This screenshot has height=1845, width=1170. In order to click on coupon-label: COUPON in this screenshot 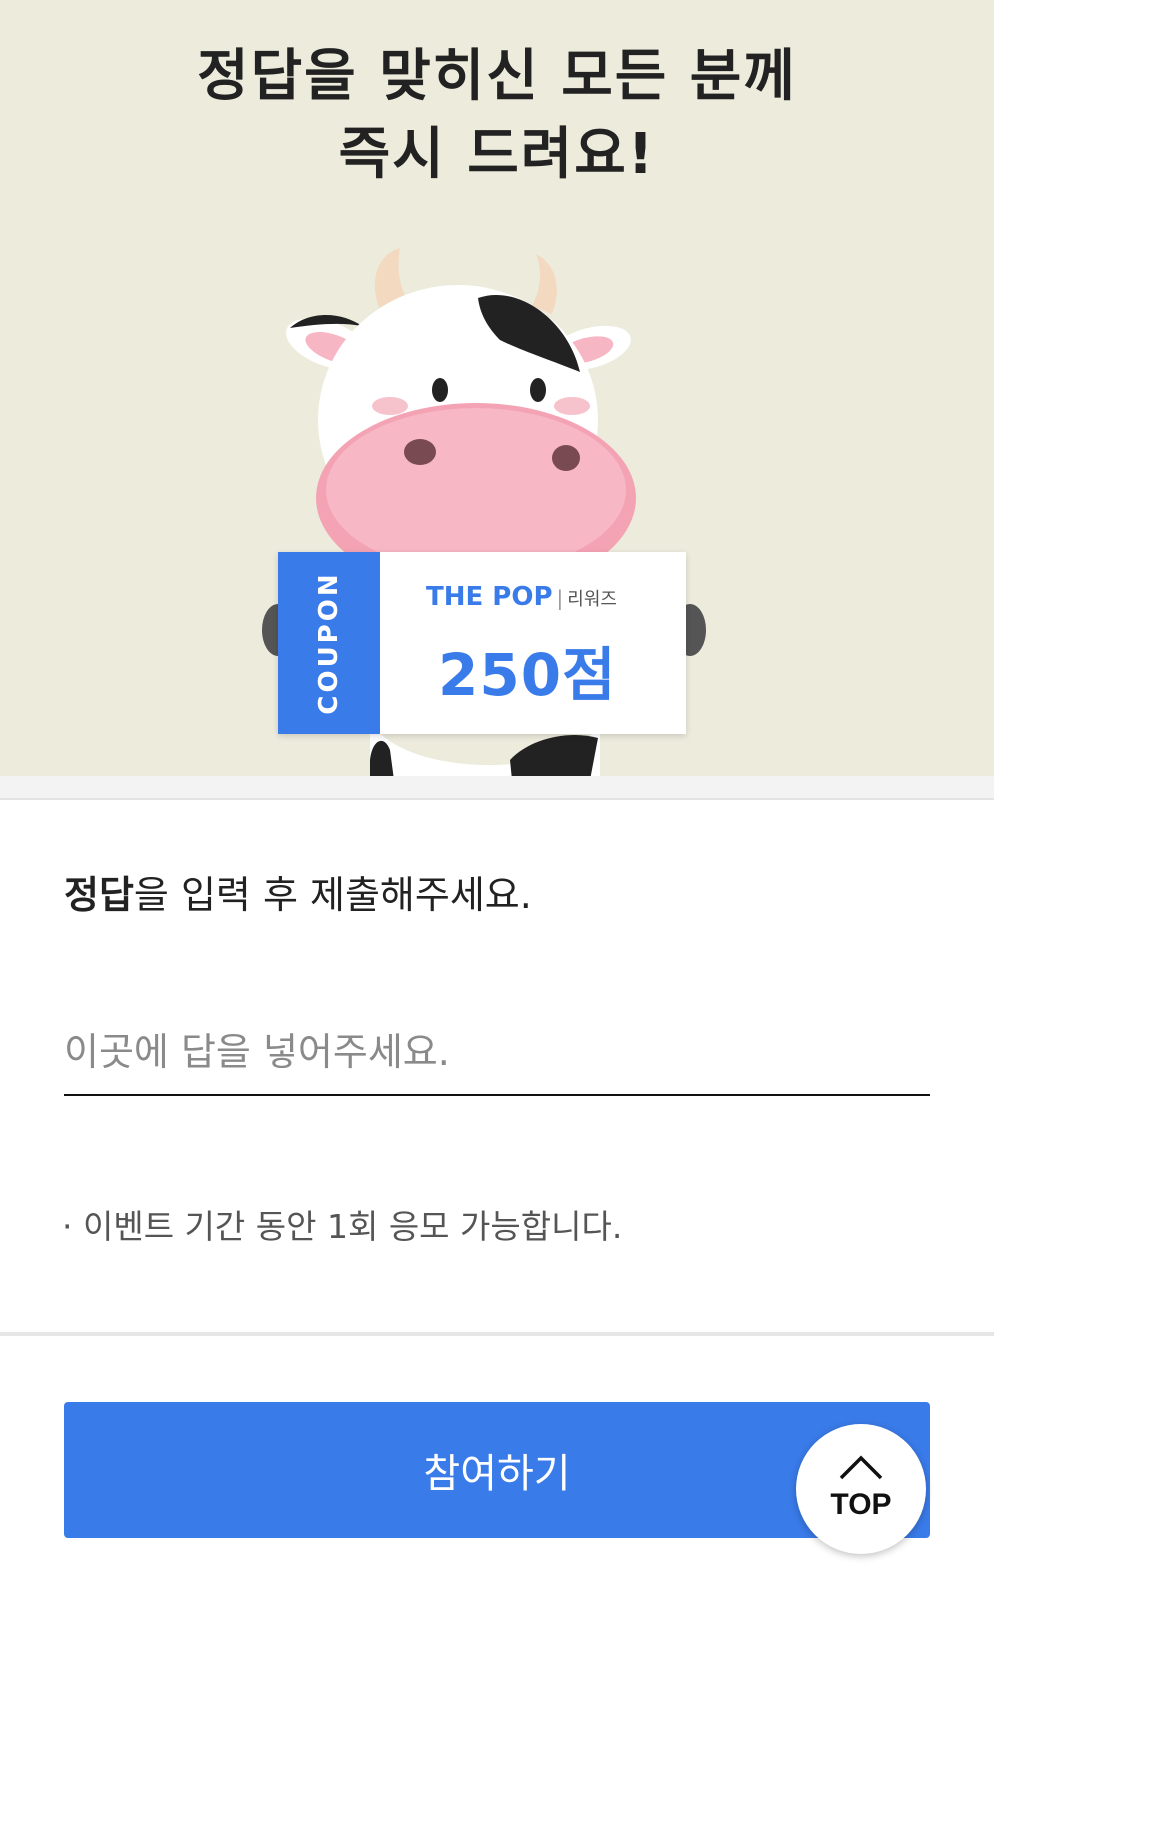, I will do `click(329, 643)`.